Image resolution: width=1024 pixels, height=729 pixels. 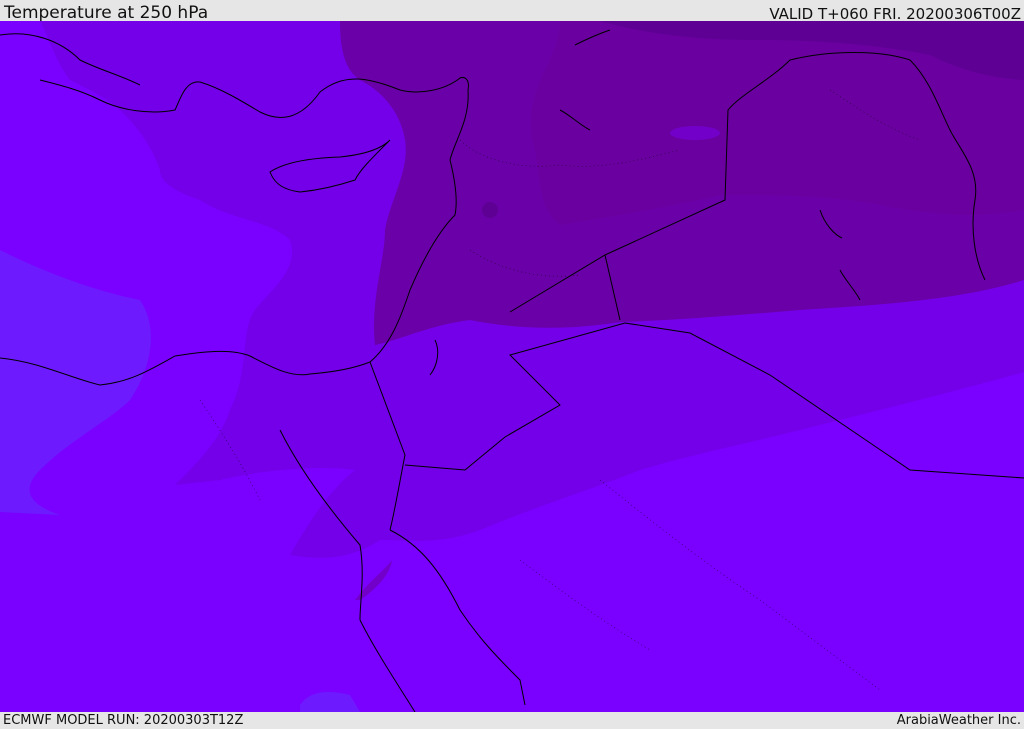 I want to click on map-title: Temperature at 250 hPa, so click(x=106, y=13).